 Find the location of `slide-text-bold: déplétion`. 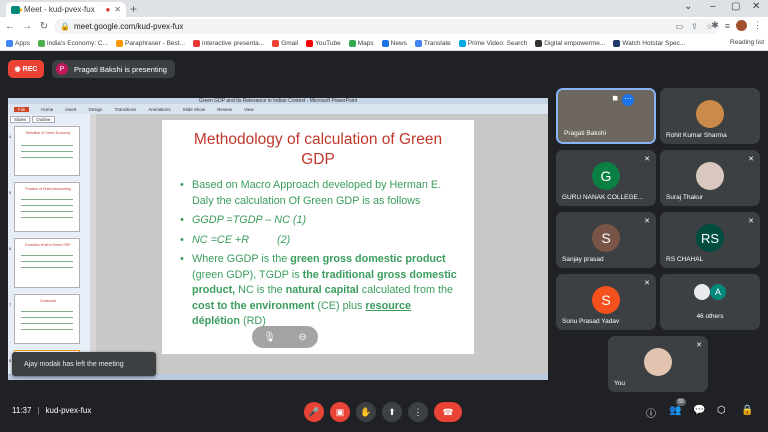

slide-text-bold: déplétion is located at coordinates (216, 321).